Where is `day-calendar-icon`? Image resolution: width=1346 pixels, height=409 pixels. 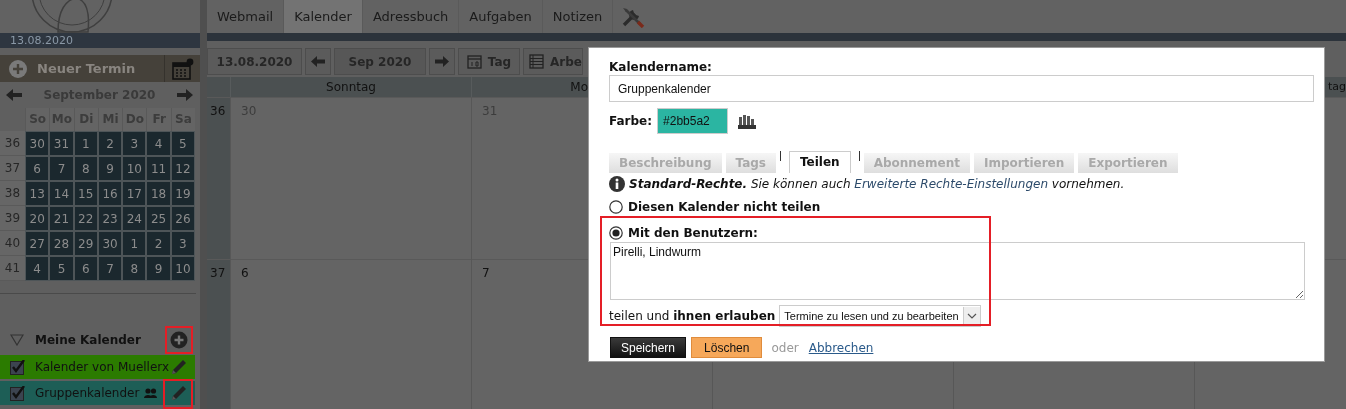 day-calendar-icon is located at coordinates (474, 61).